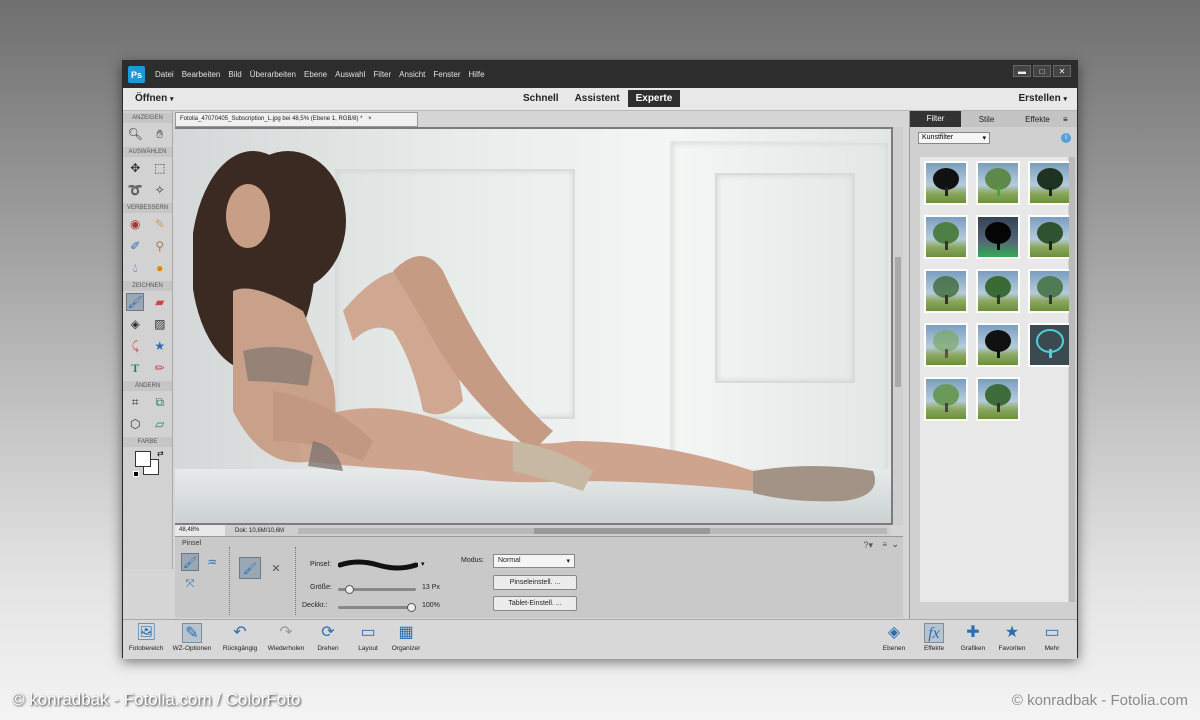 Image resolution: width=1200 pixels, height=720 pixels. I want to click on blend-mode-select: Normal ▾, so click(534, 561).